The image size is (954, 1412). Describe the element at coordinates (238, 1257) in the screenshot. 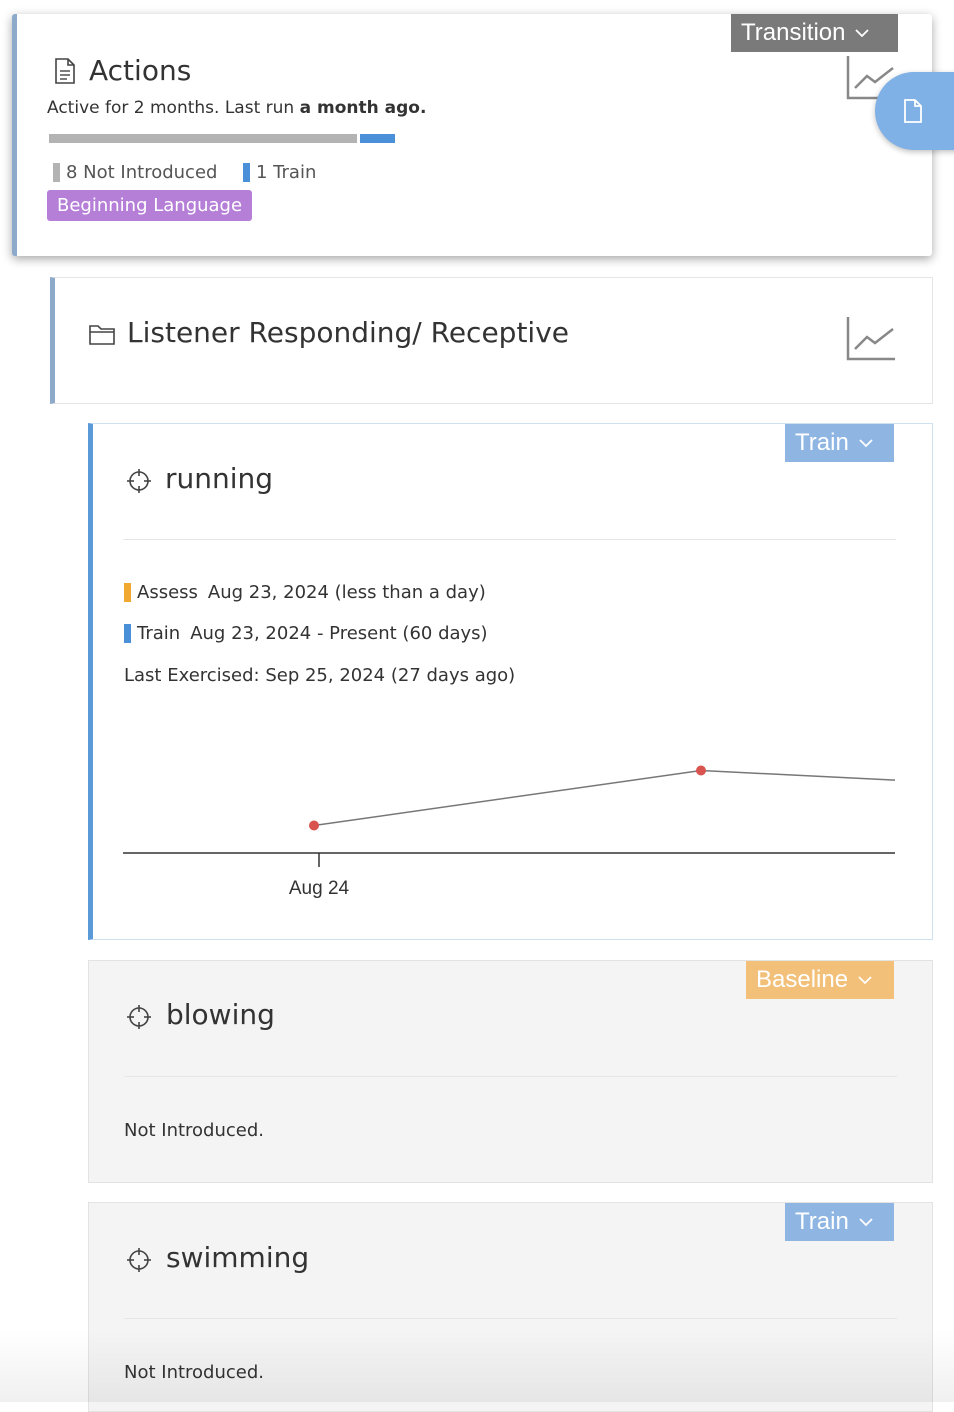

I see `target-title: swimming` at that location.